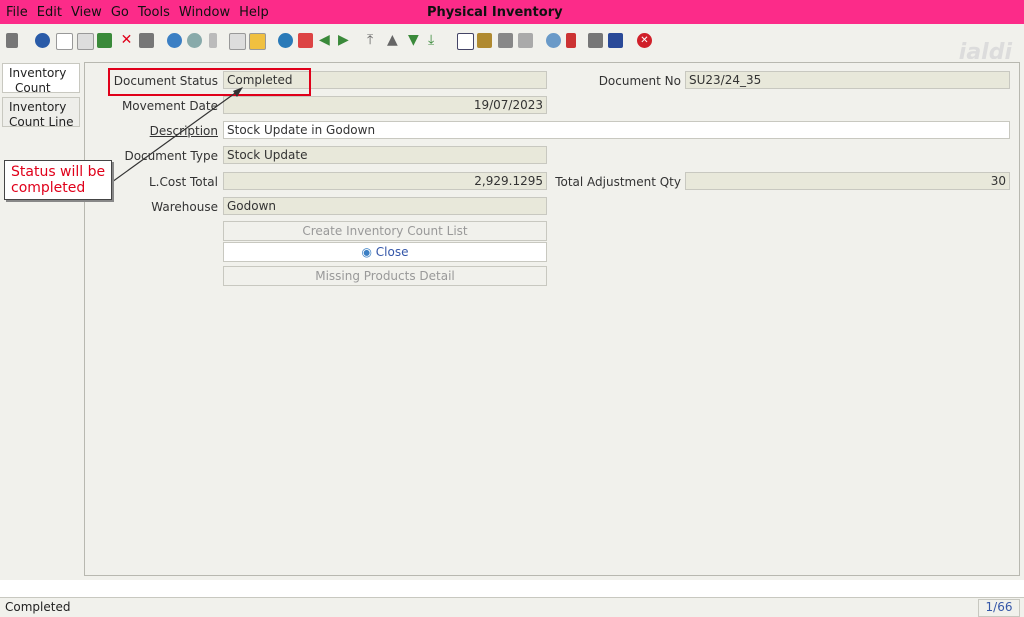 Image resolution: width=1024 pixels, height=617 pixels. Describe the element at coordinates (177, 135) in the screenshot. I see `annotation-arrow` at that location.